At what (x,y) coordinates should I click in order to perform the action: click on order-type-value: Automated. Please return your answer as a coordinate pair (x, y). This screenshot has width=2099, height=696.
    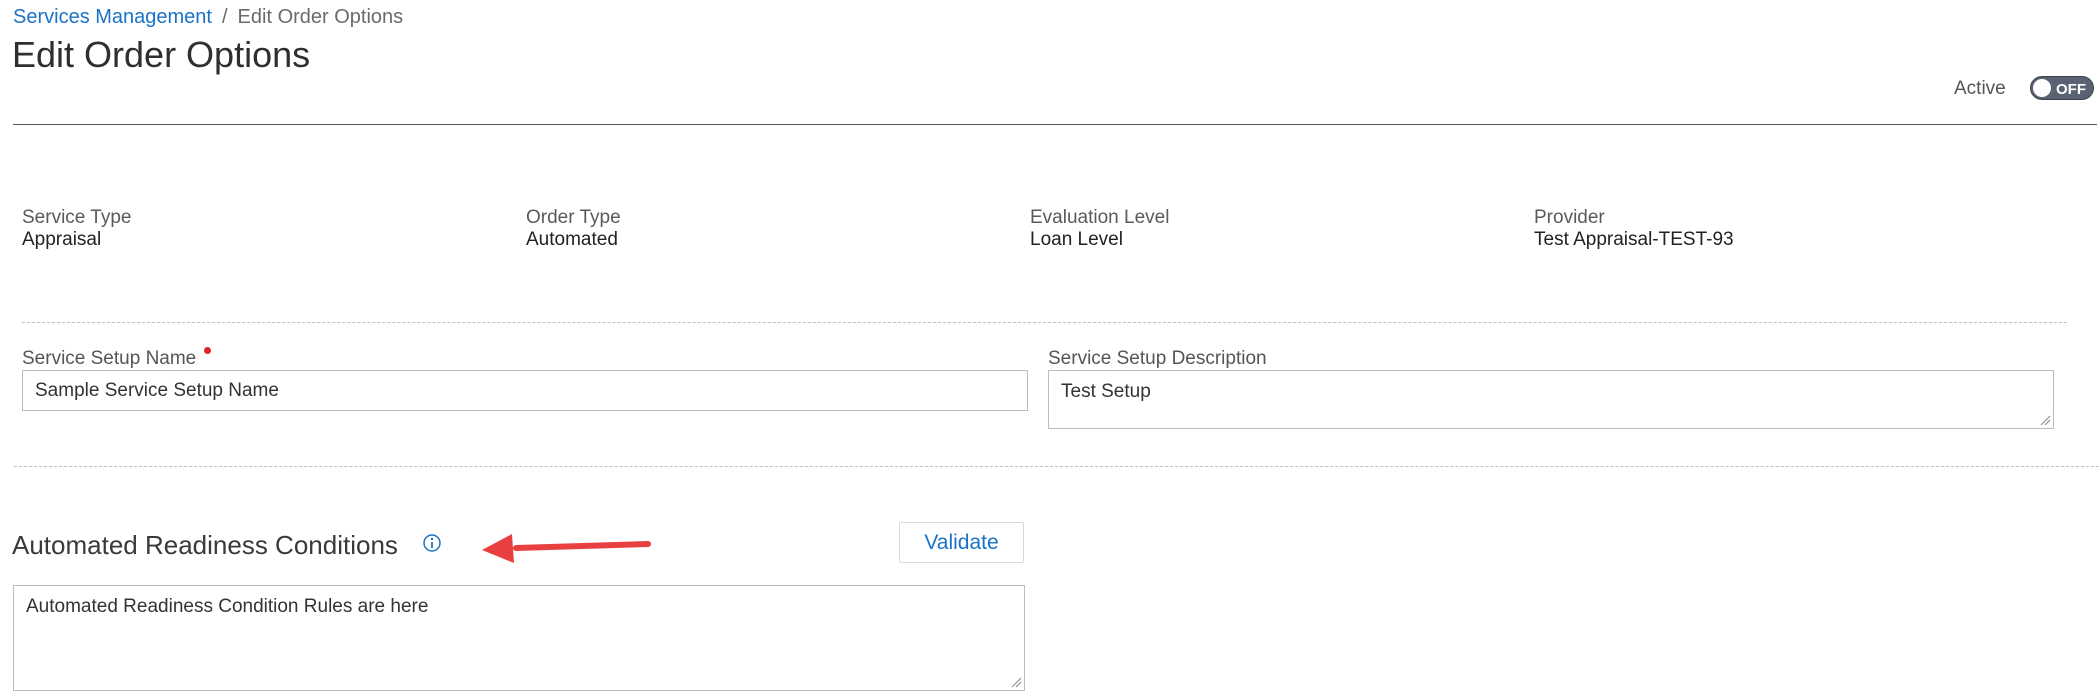
    Looking at the image, I should click on (572, 239).